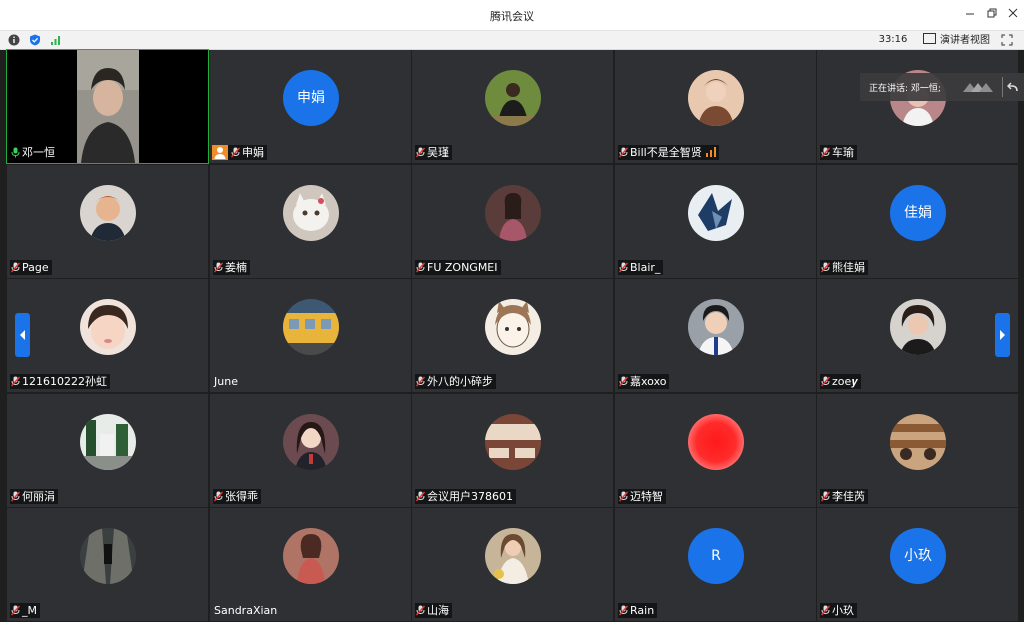 This screenshot has height=622, width=1024. I want to click on participant-tile: 申娟 申娟, so click(310, 106).